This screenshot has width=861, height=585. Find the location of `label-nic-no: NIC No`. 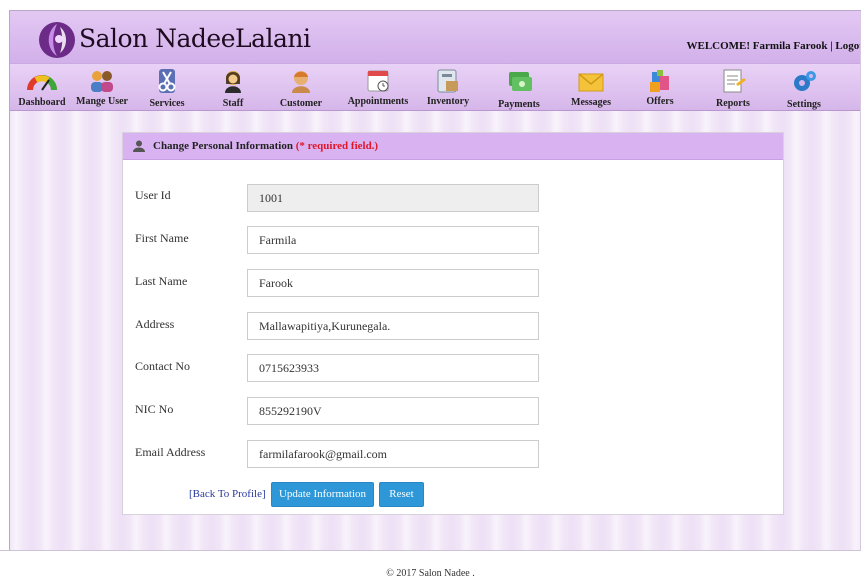

label-nic-no: NIC No is located at coordinates (154, 409).